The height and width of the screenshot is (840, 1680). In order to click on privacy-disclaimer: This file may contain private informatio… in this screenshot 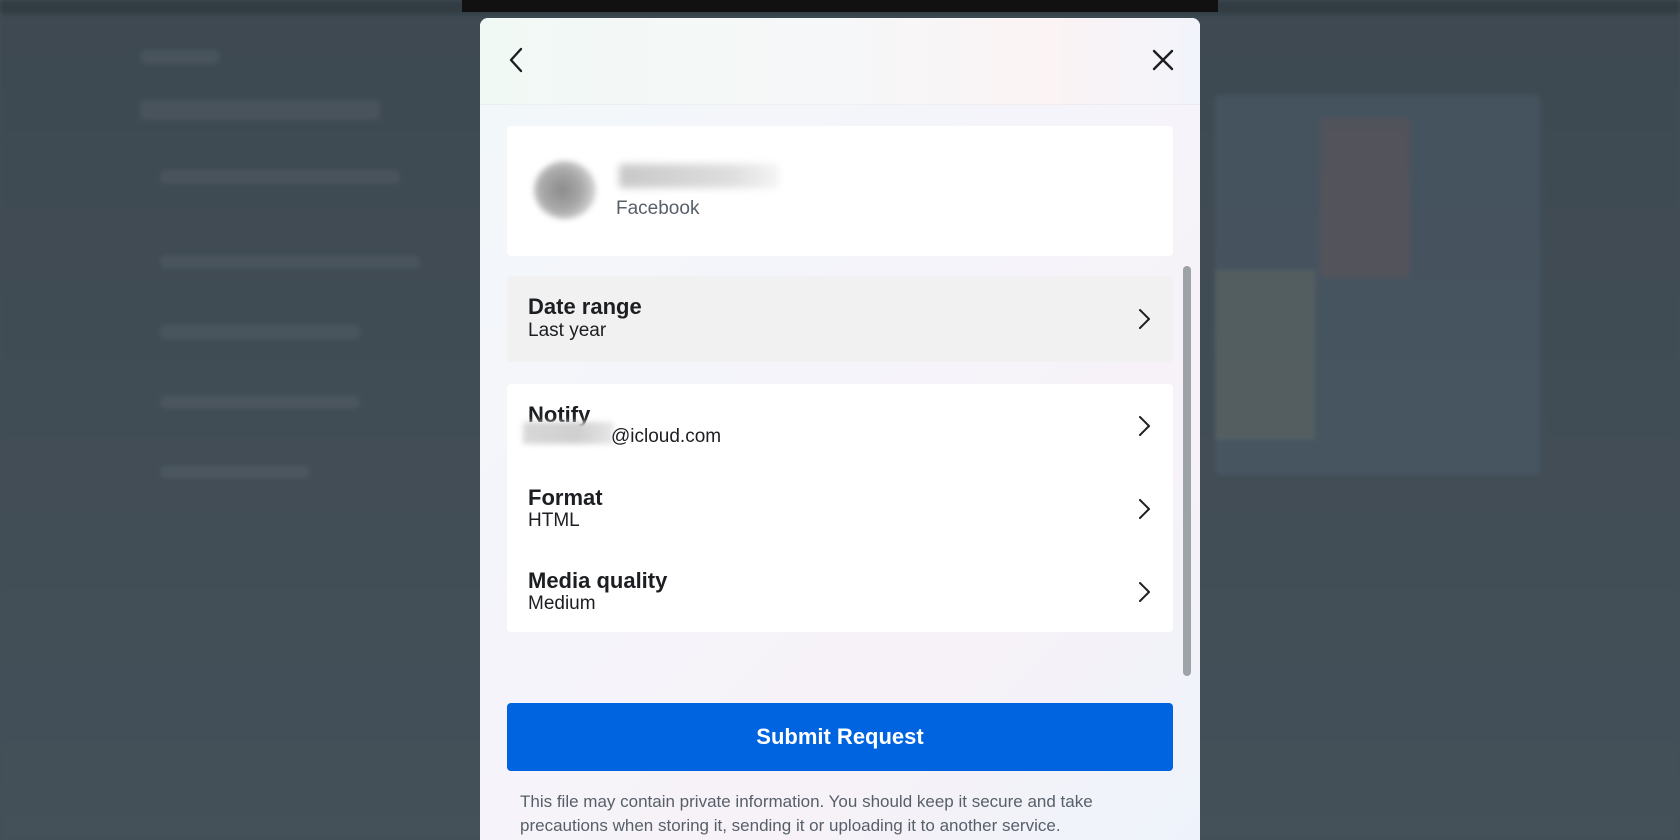, I will do `click(806, 813)`.